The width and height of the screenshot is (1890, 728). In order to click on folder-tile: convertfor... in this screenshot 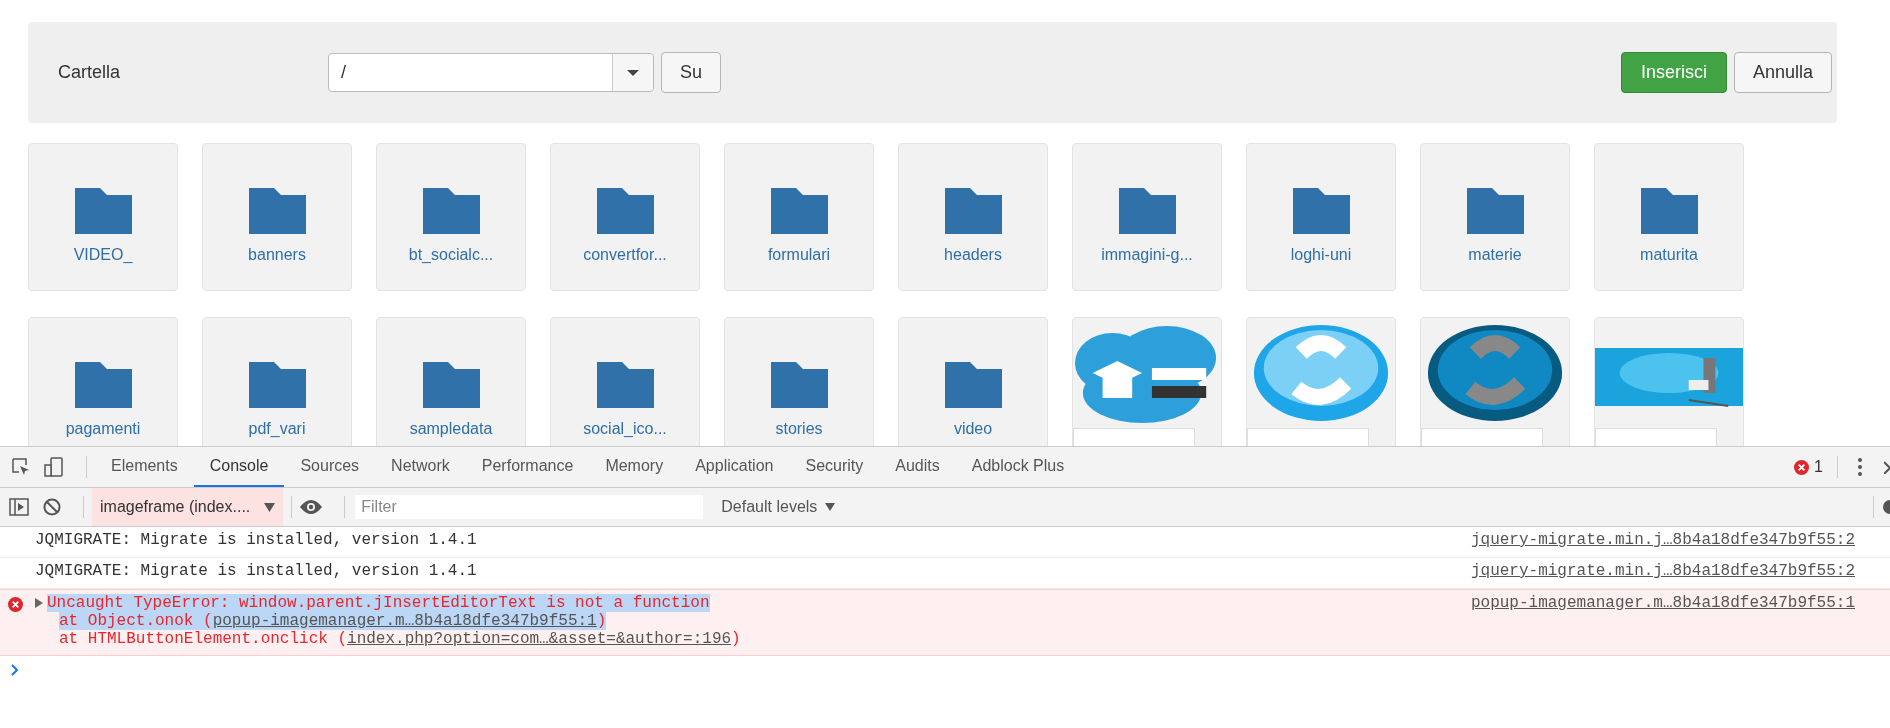, I will do `click(625, 217)`.